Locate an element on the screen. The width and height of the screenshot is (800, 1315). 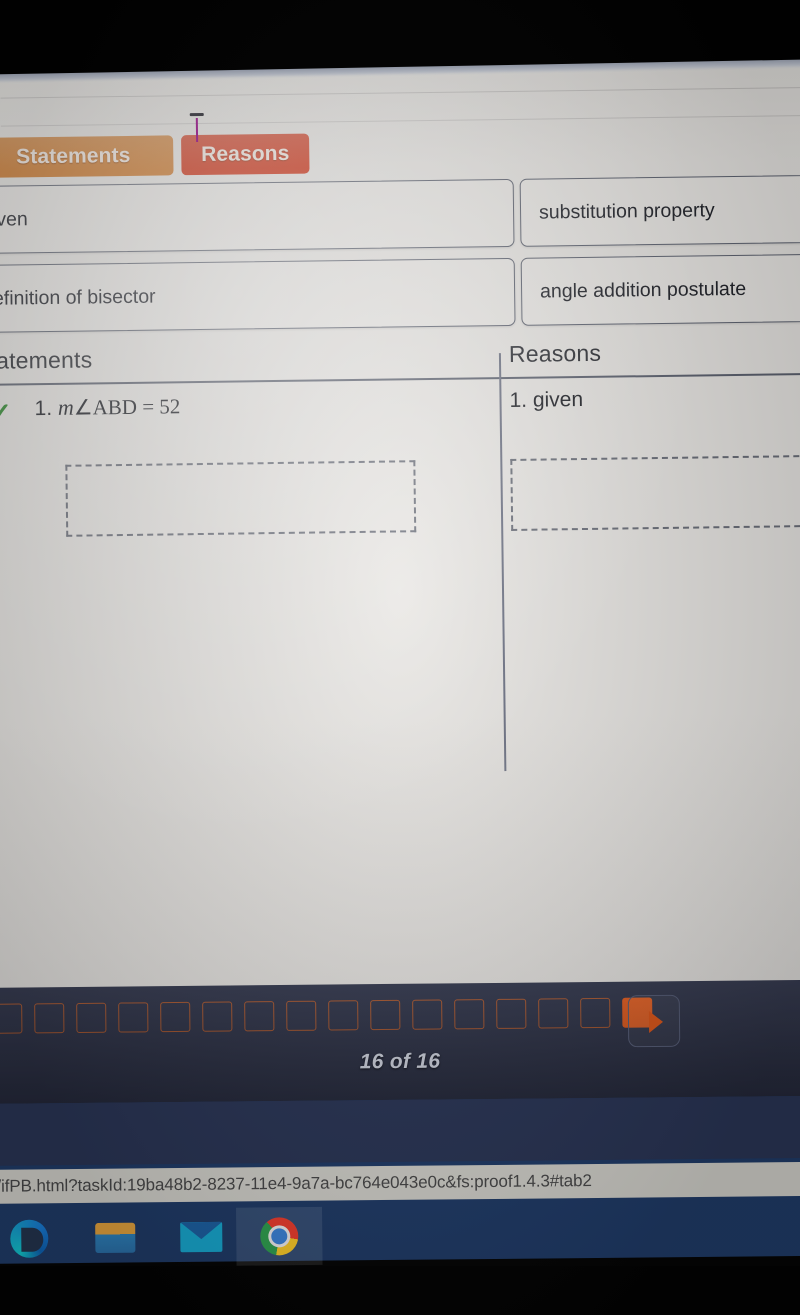
screen-bezel-bottom is located at coordinates (400, 1290).